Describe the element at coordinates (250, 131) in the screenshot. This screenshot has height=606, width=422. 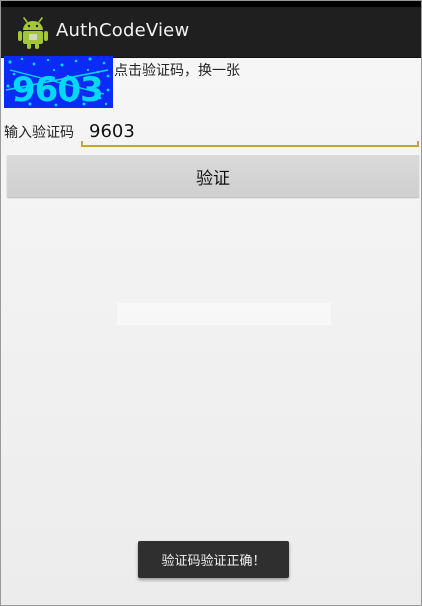
I see `code-input` at that location.